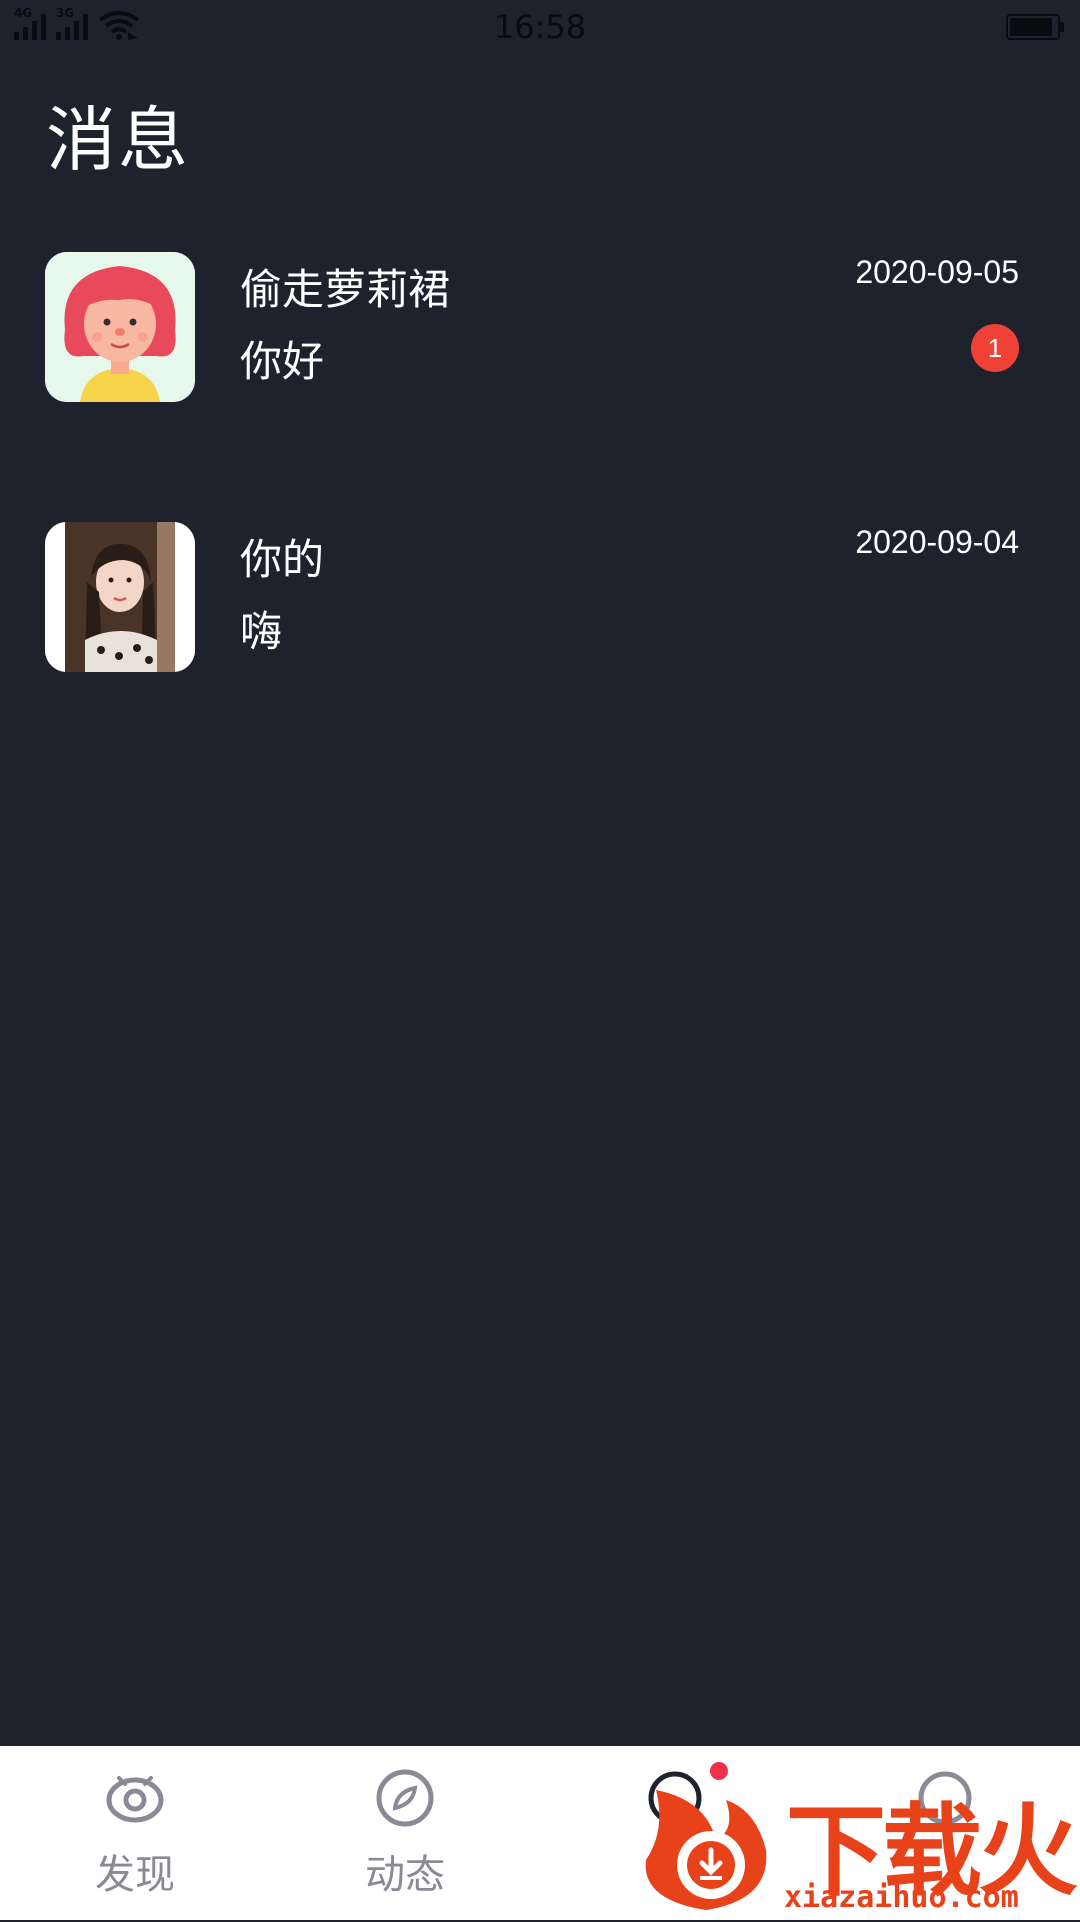  I want to click on compass-icon, so click(405, 1798).